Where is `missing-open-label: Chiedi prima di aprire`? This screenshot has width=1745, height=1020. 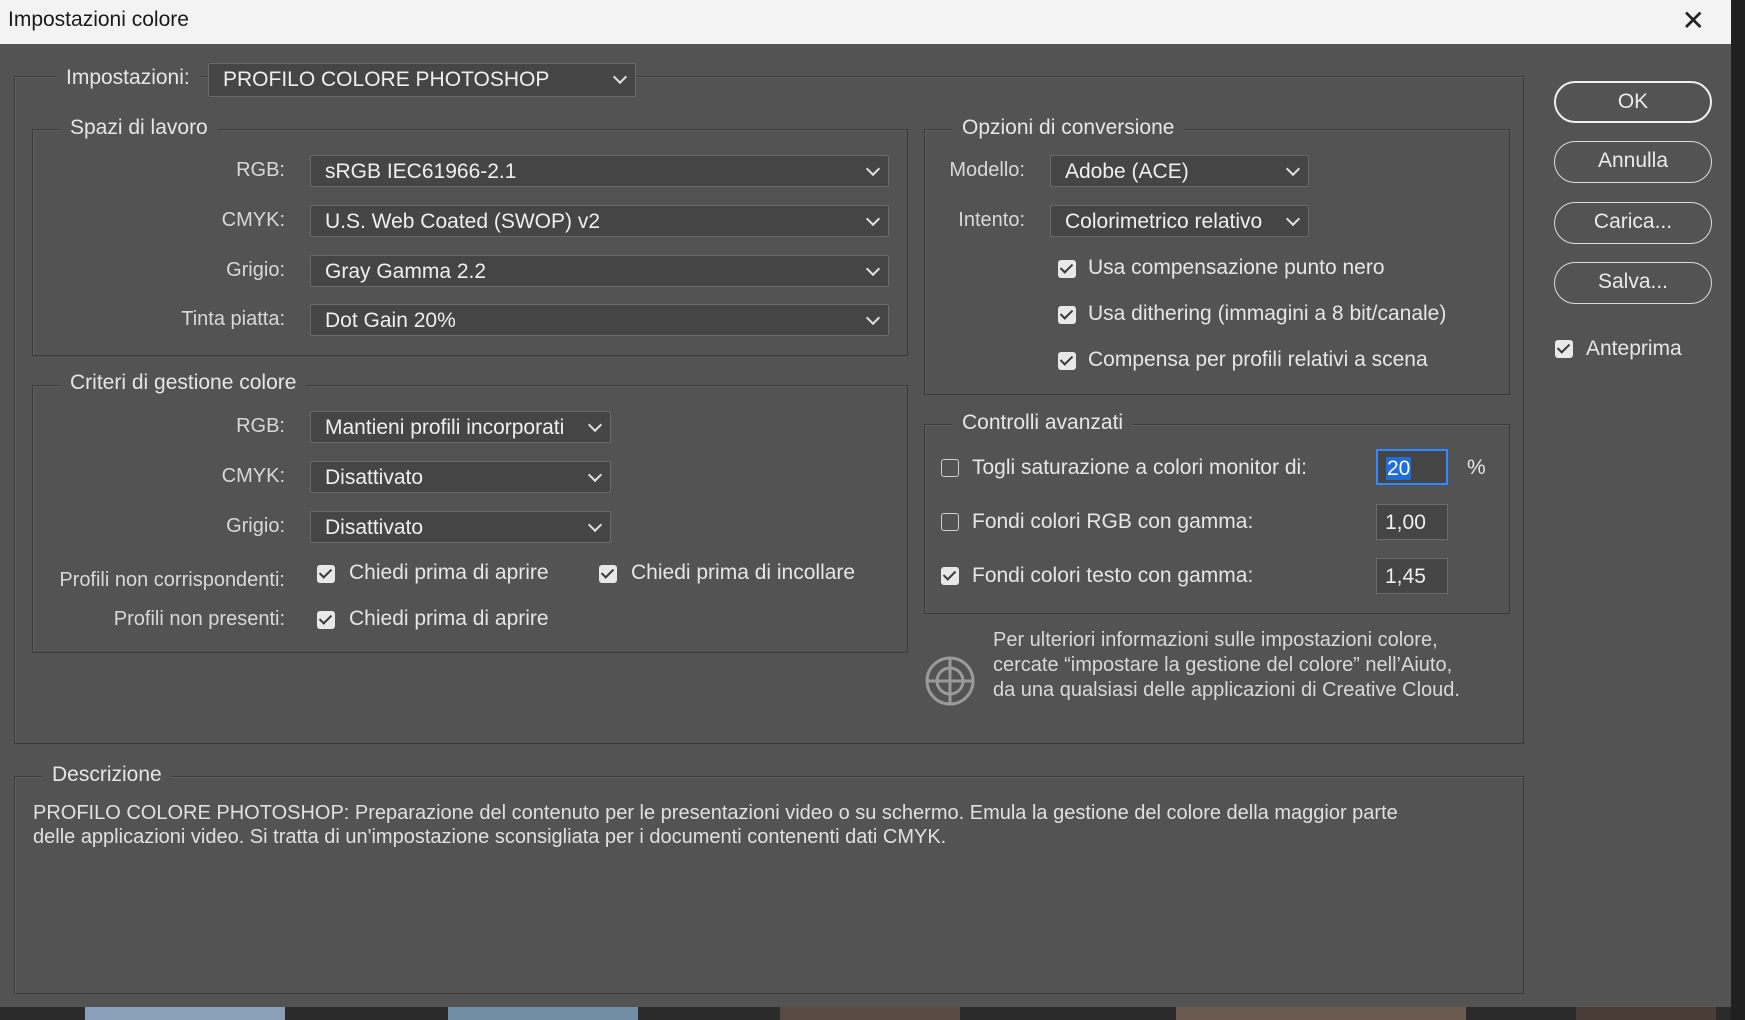 missing-open-label: Chiedi prima di aprire is located at coordinates (449, 619).